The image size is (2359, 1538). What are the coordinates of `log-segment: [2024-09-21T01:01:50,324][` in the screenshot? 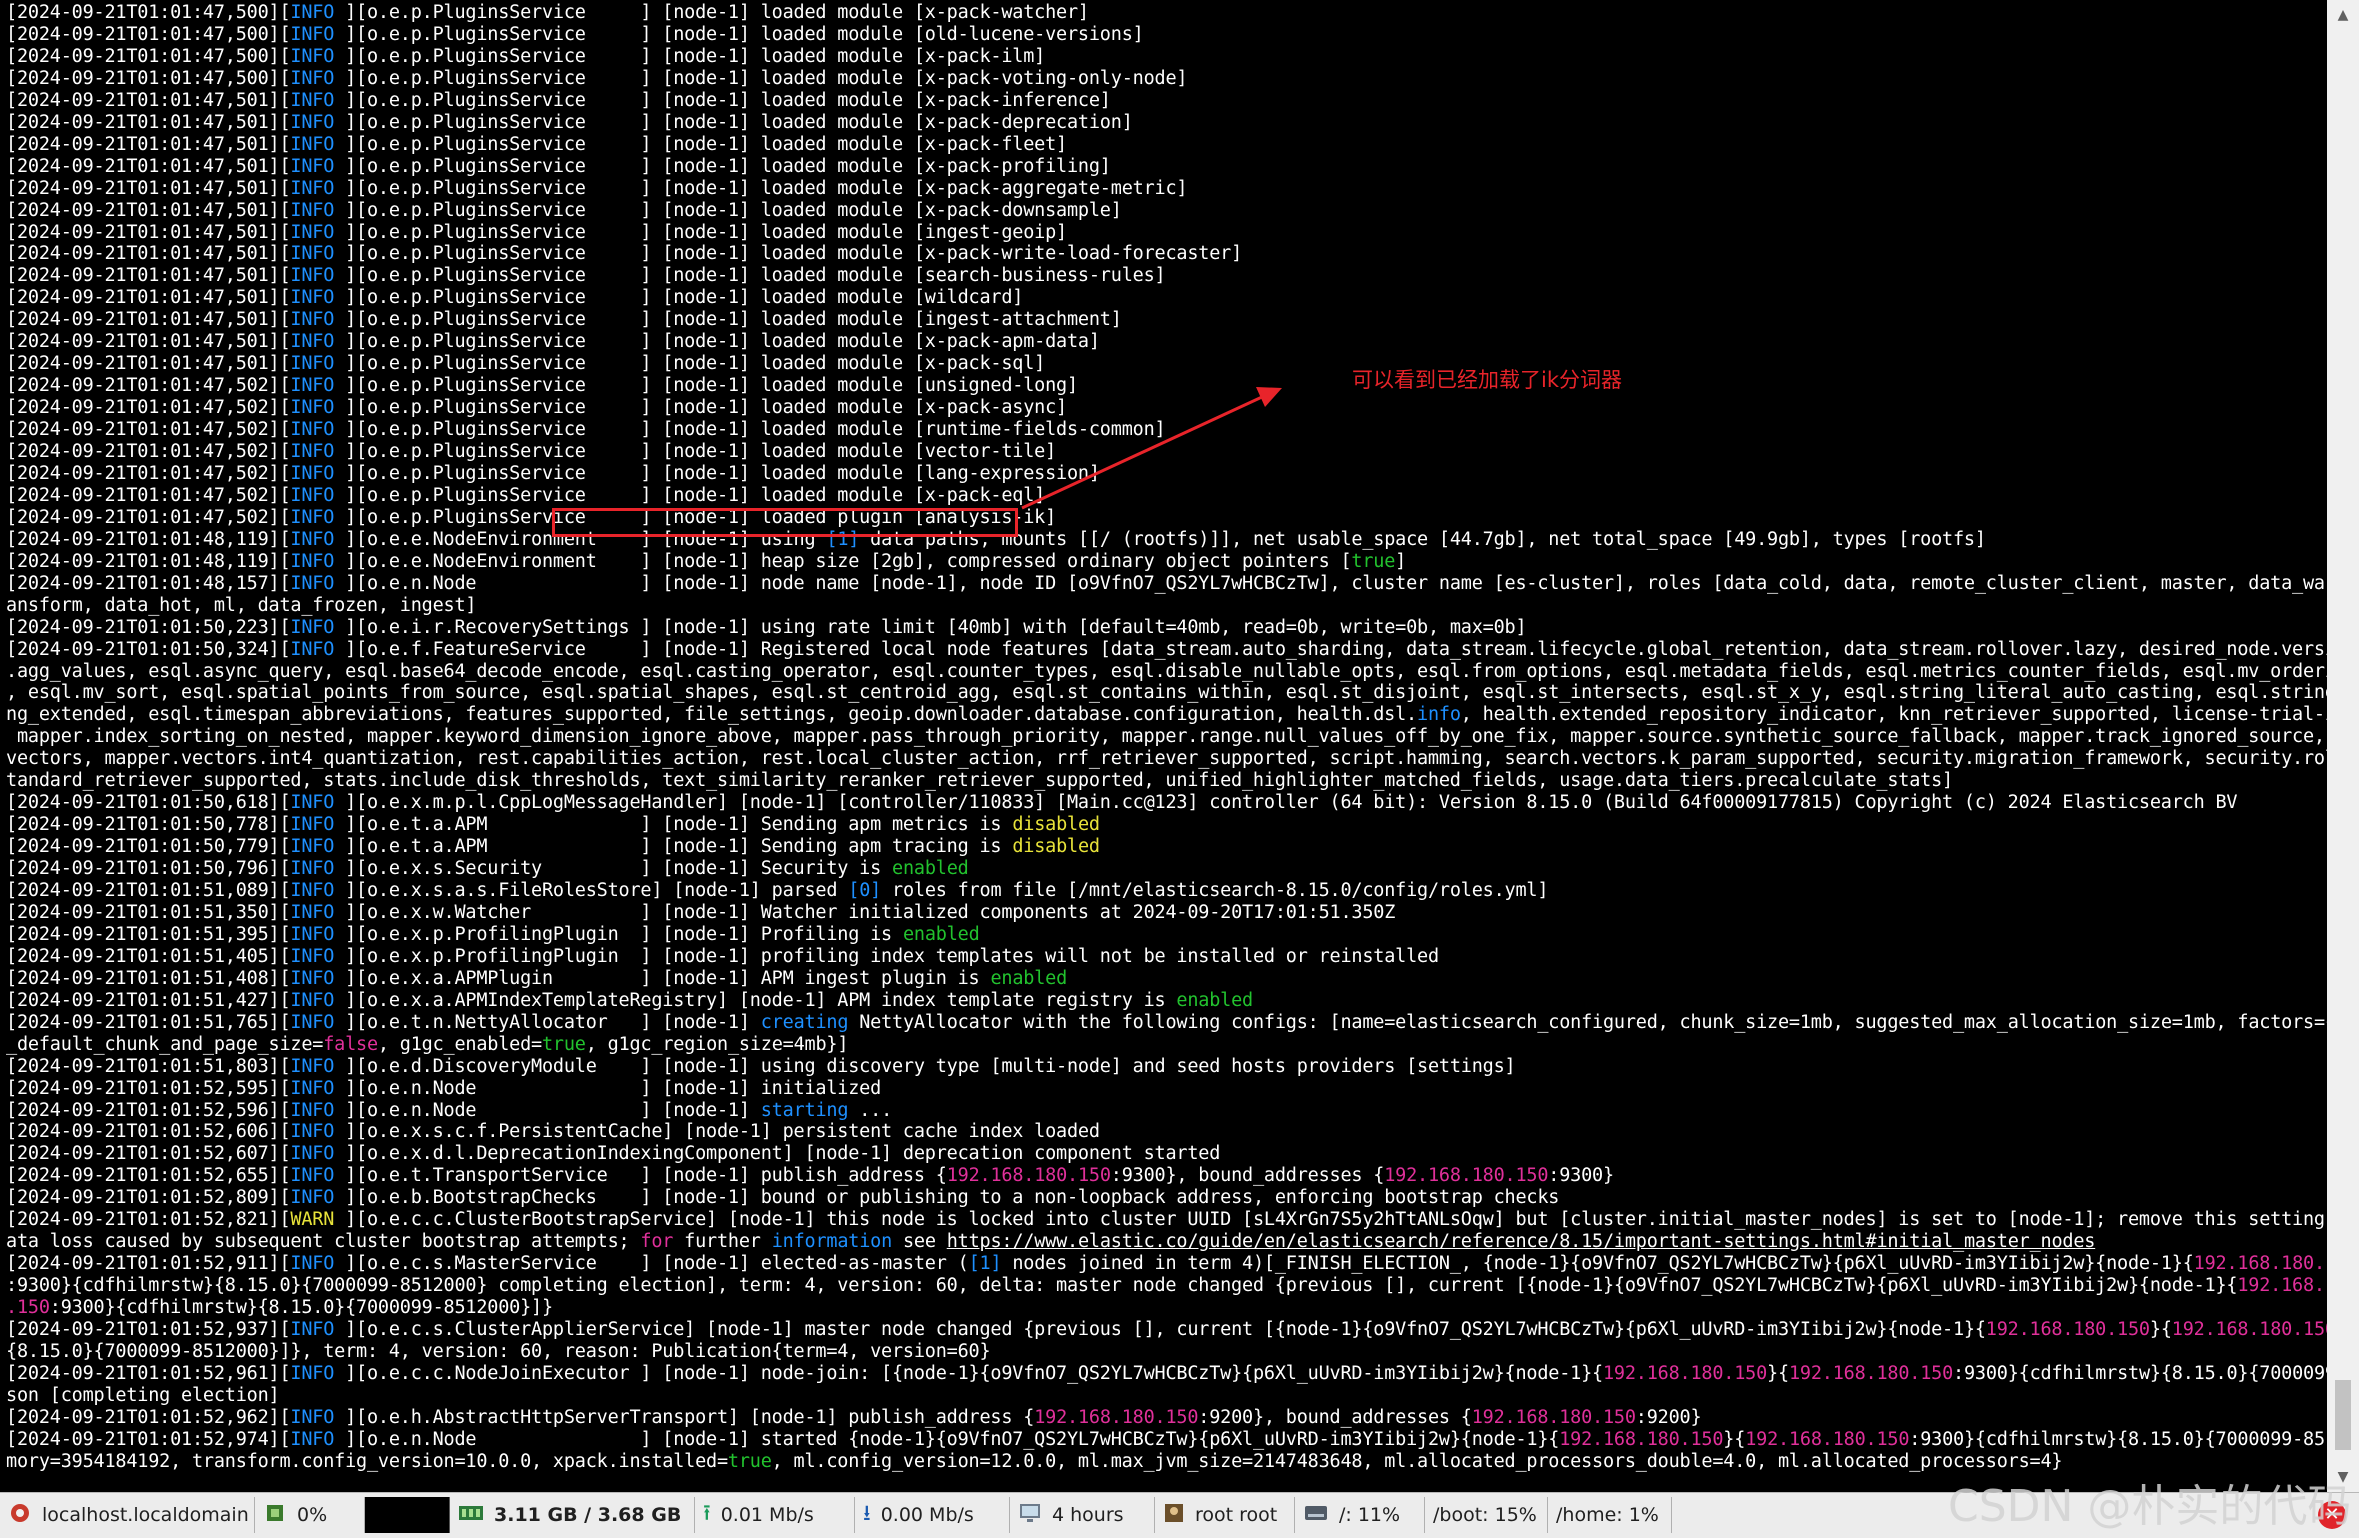 It's located at (148, 649).